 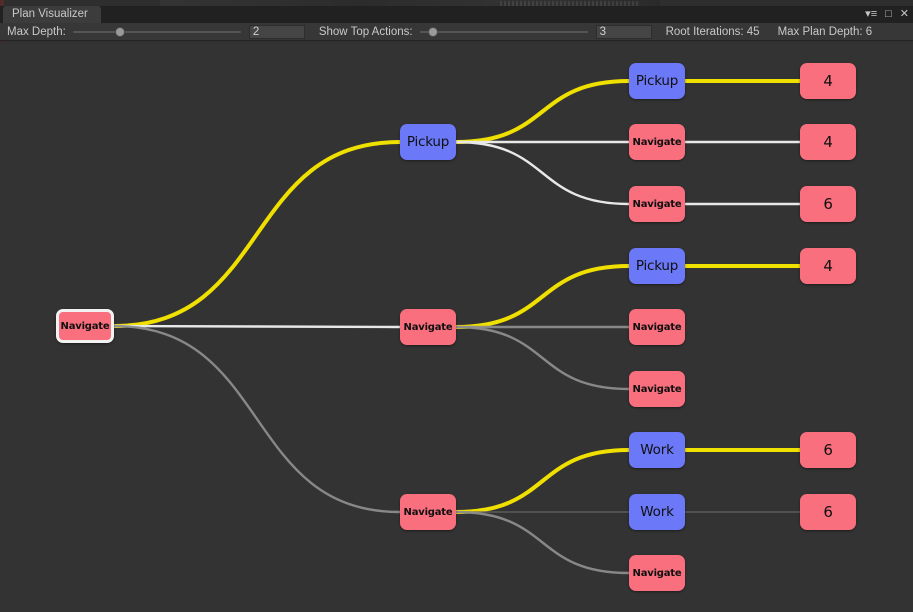 I want to click on value-node-4-v1: 4, so click(x=828, y=81).